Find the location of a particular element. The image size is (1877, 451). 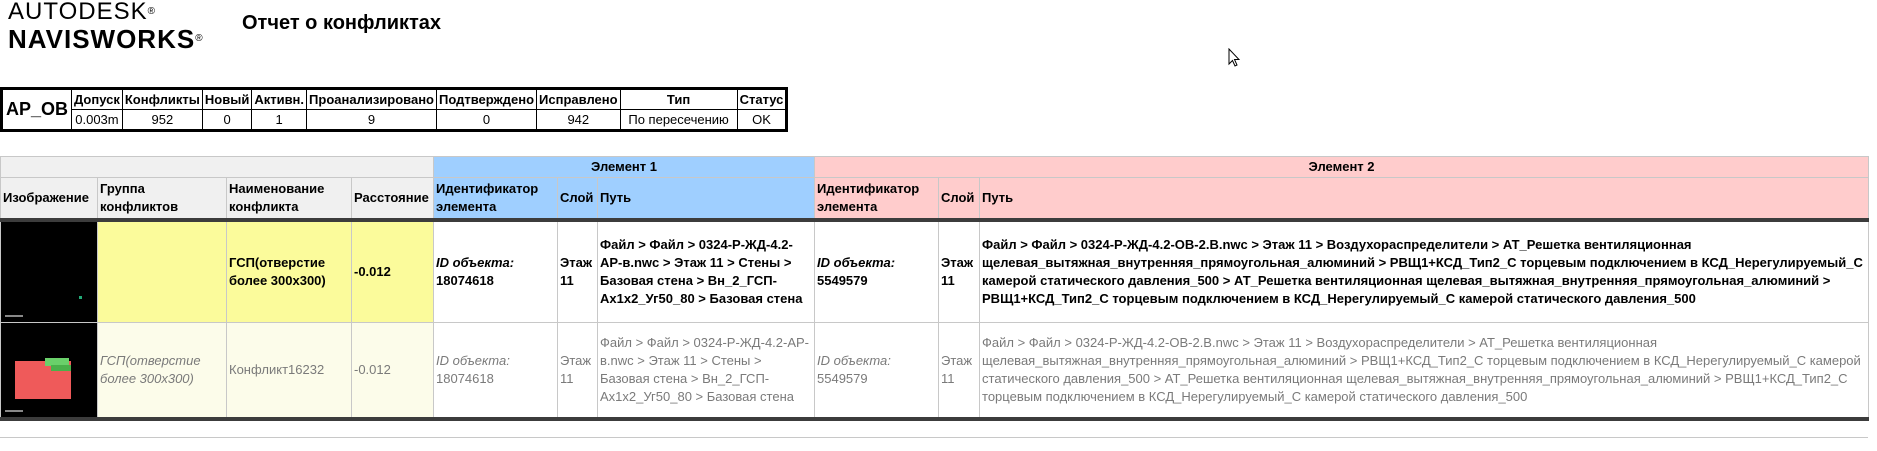

col-header-group: Группа конфликтов is located at coordinates (162, 199).